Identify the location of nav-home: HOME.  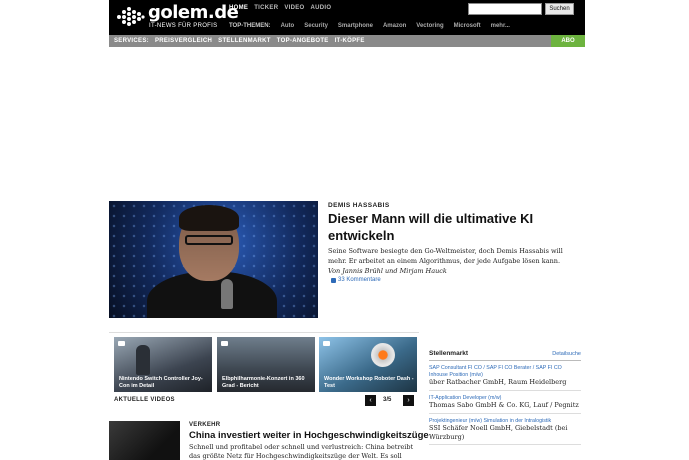
(238, 8).